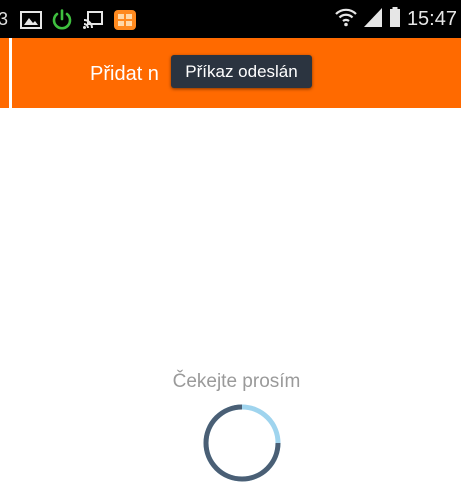  I want to click on loading-spinner, so click(242, 443).